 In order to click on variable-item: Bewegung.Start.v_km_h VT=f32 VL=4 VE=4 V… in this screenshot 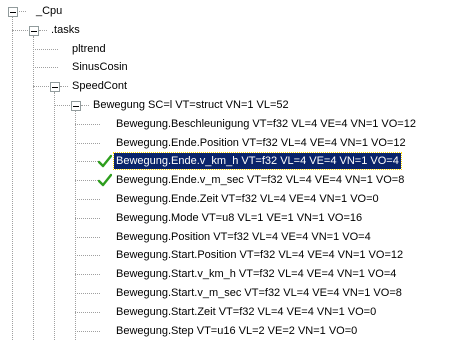, I will do `click(256, 274)`.